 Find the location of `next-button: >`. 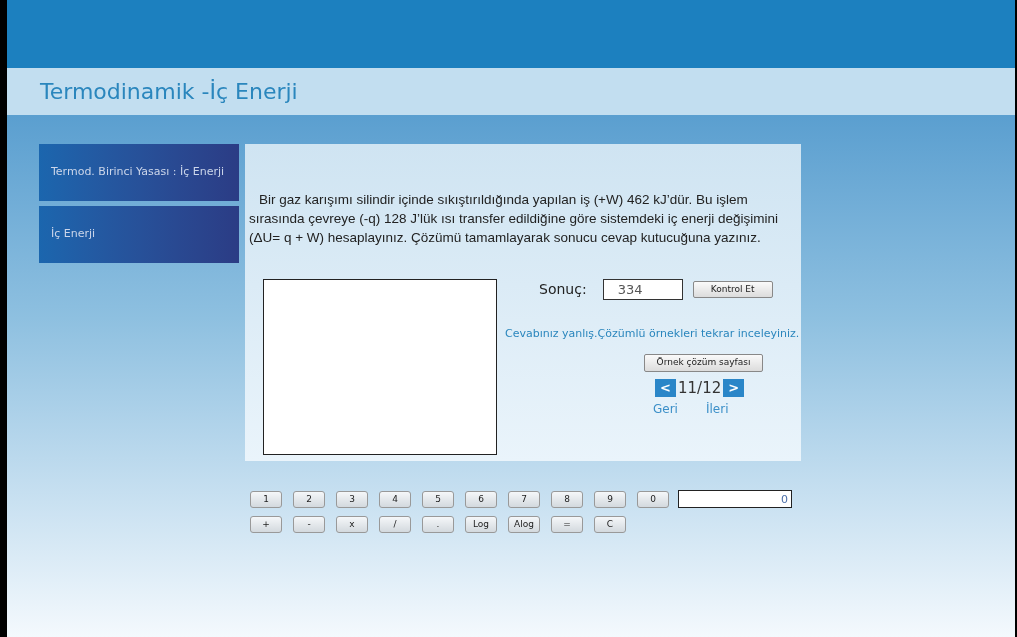

next-button: > is located at coordinates (734, 387).